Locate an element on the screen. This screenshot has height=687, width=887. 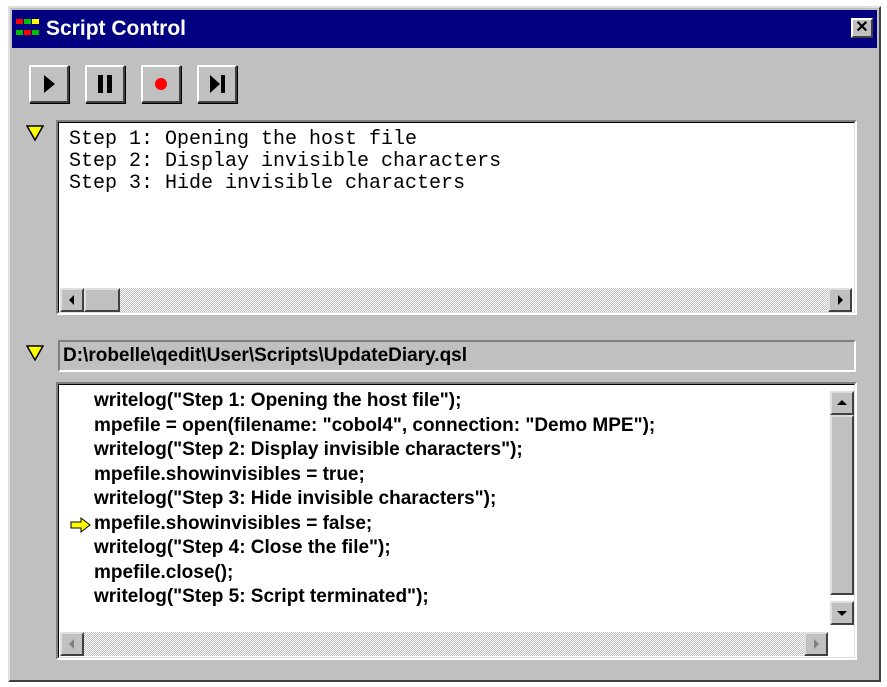
pause-icon is located at coordinates (105, 84).